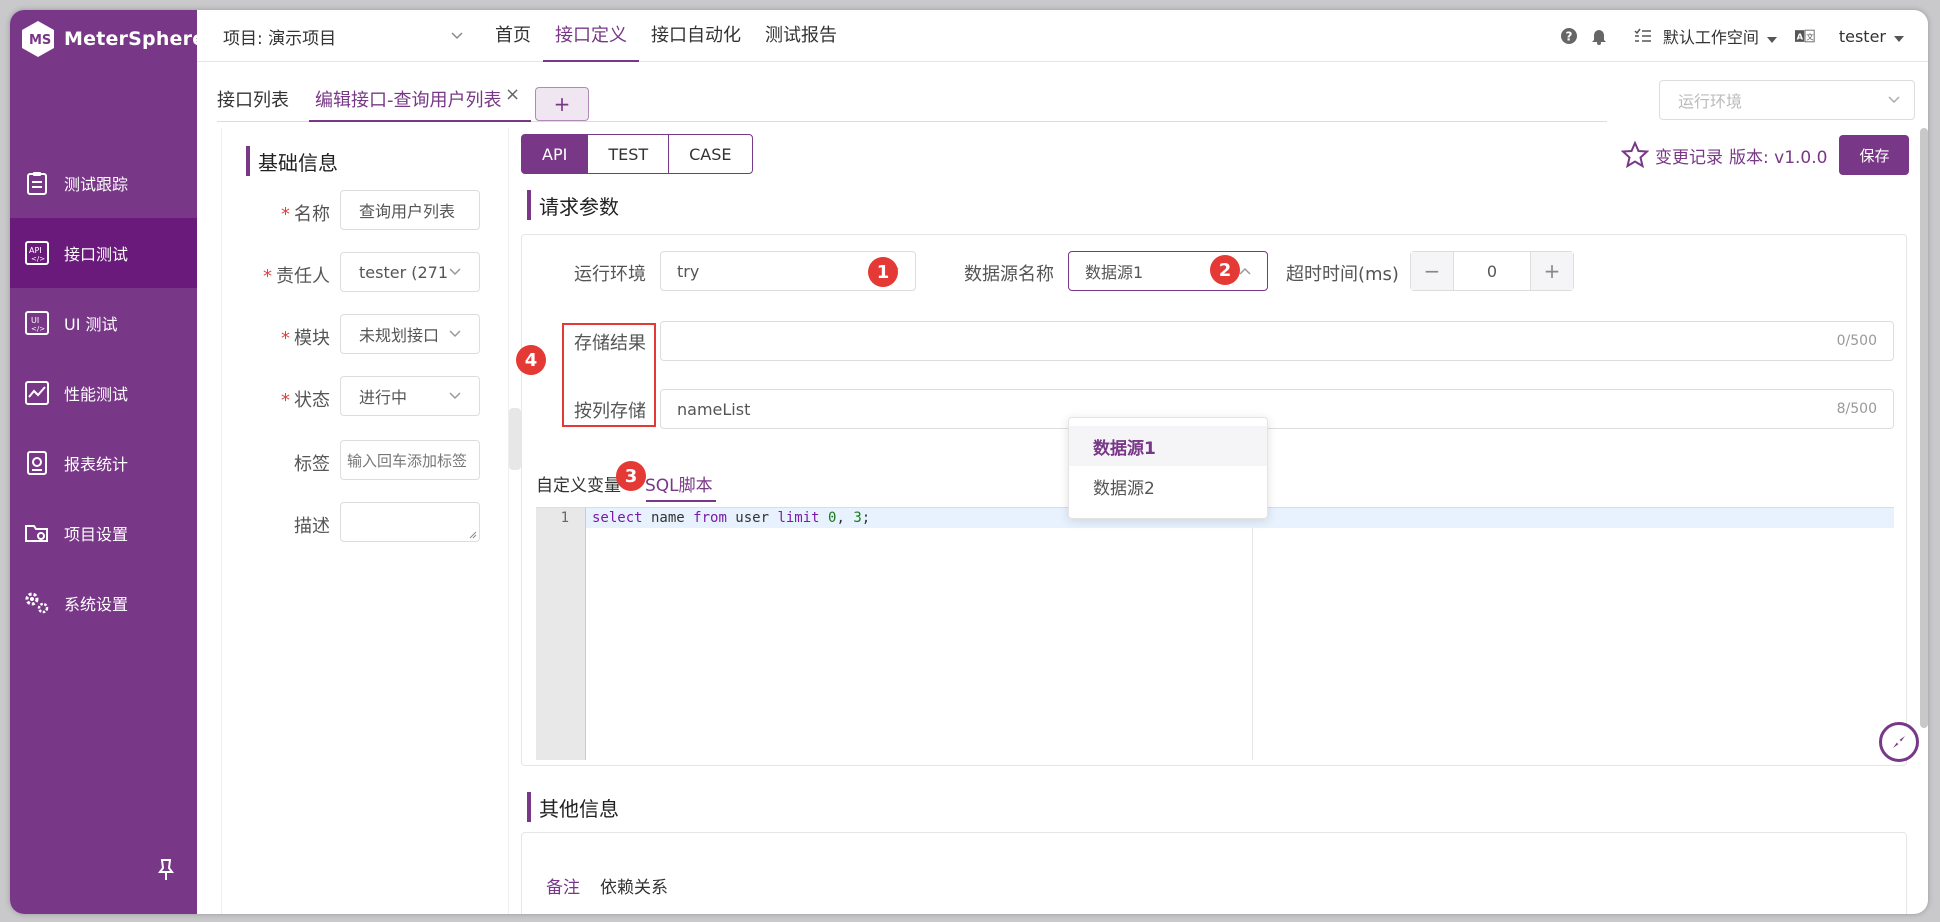 Image resolution: width=1940 pixels, height=922 pixels. Describe the element at coordinates (1168, 486) in the screenshot. I see `datasource-option-2: 数据源2` at that location.